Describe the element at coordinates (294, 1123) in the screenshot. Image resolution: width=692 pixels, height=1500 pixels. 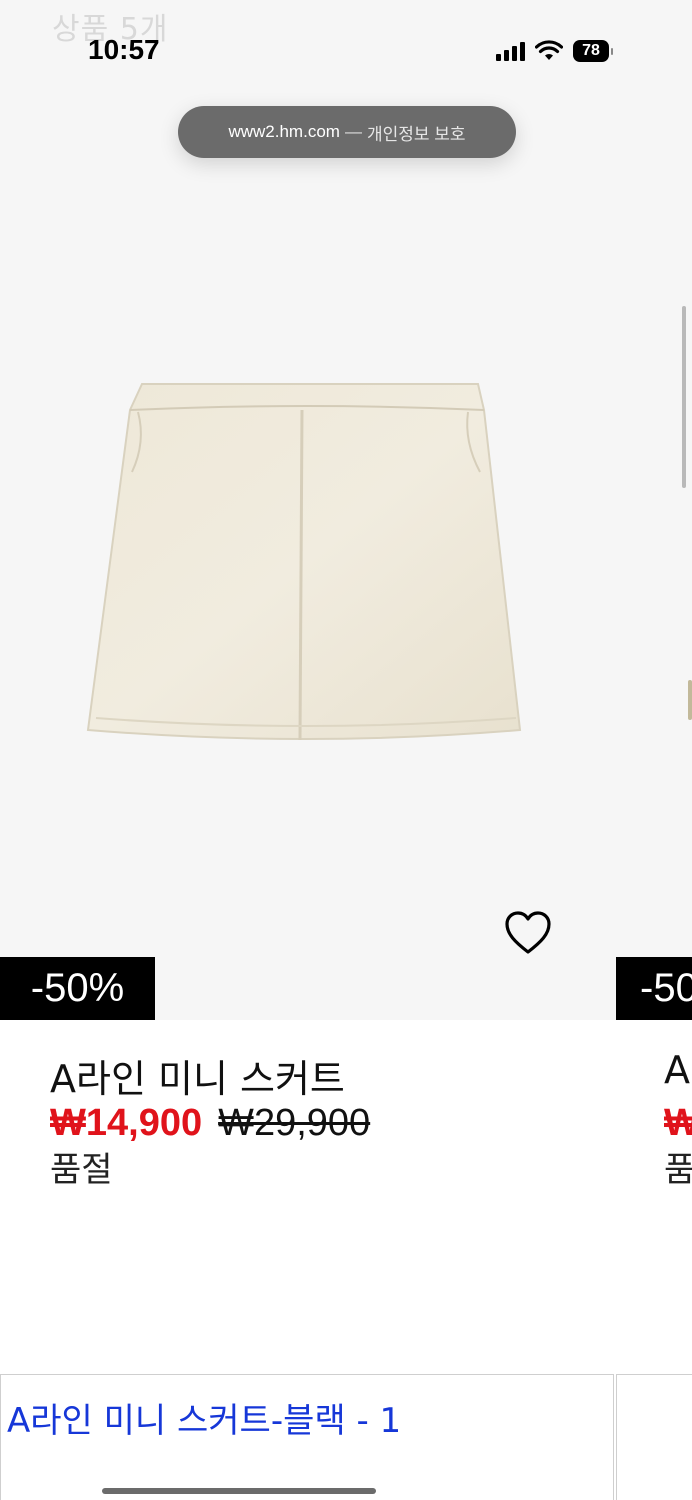
I see `original-price: ₩29,900` at that location.